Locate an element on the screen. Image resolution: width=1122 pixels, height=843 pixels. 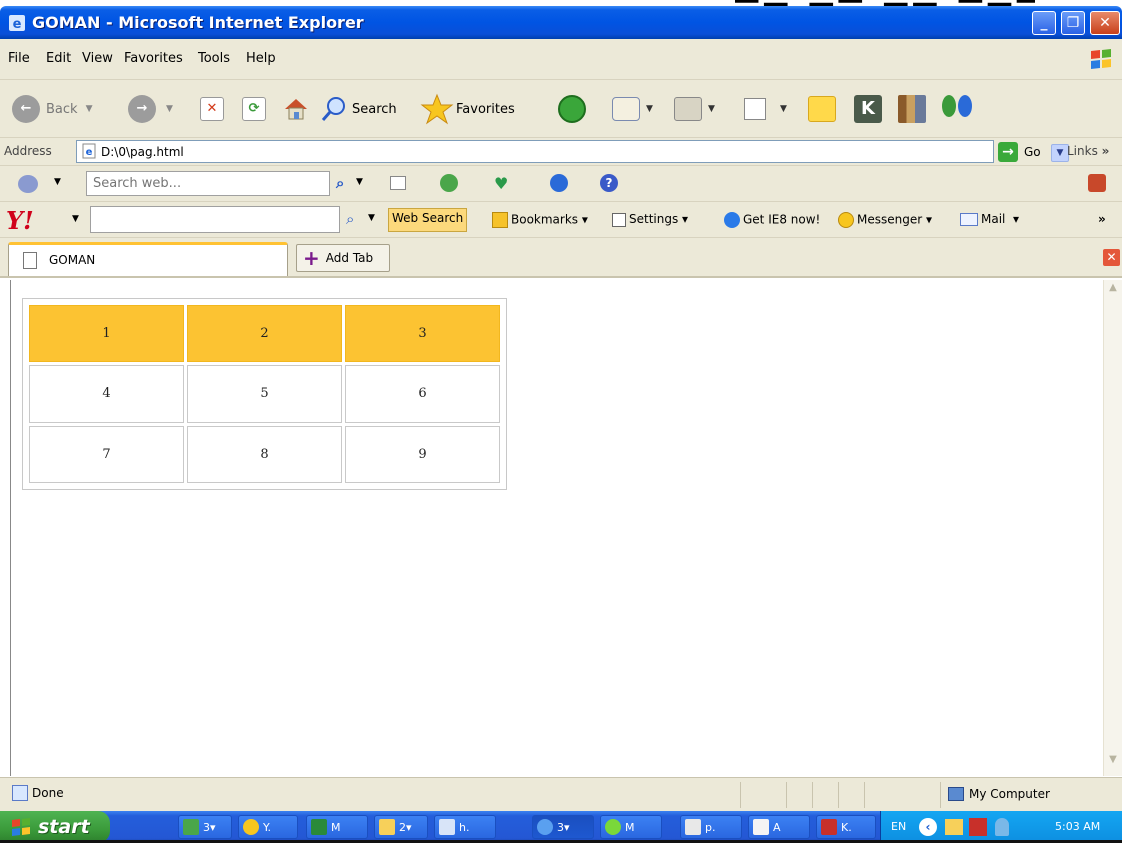
toolbar-icon-globe is located at coordinates (559, 183).